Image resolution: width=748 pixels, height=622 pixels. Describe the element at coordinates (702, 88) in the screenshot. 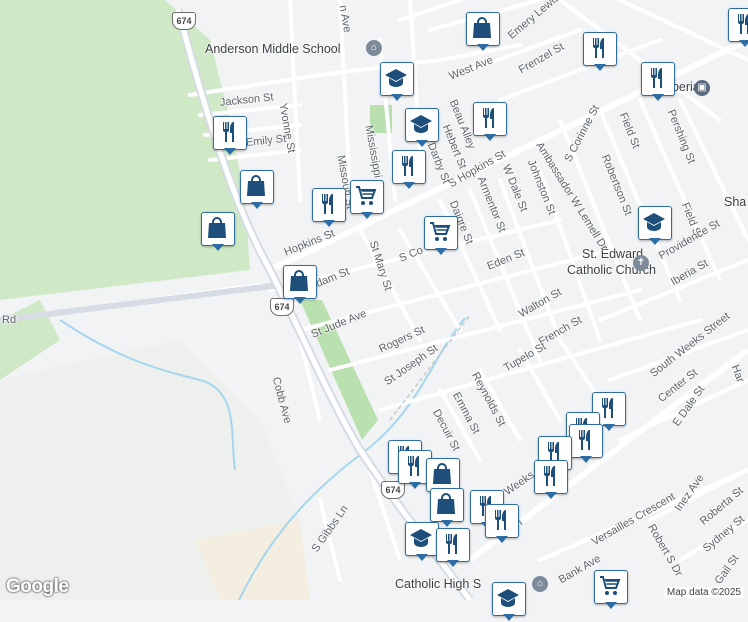

I see `train-station-icon: ▣` at that location.